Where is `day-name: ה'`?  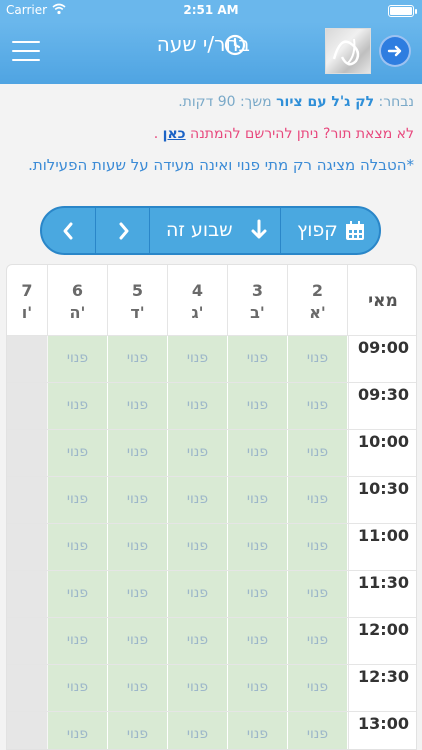 day-name: ה' is located at coordinates (77, 312).